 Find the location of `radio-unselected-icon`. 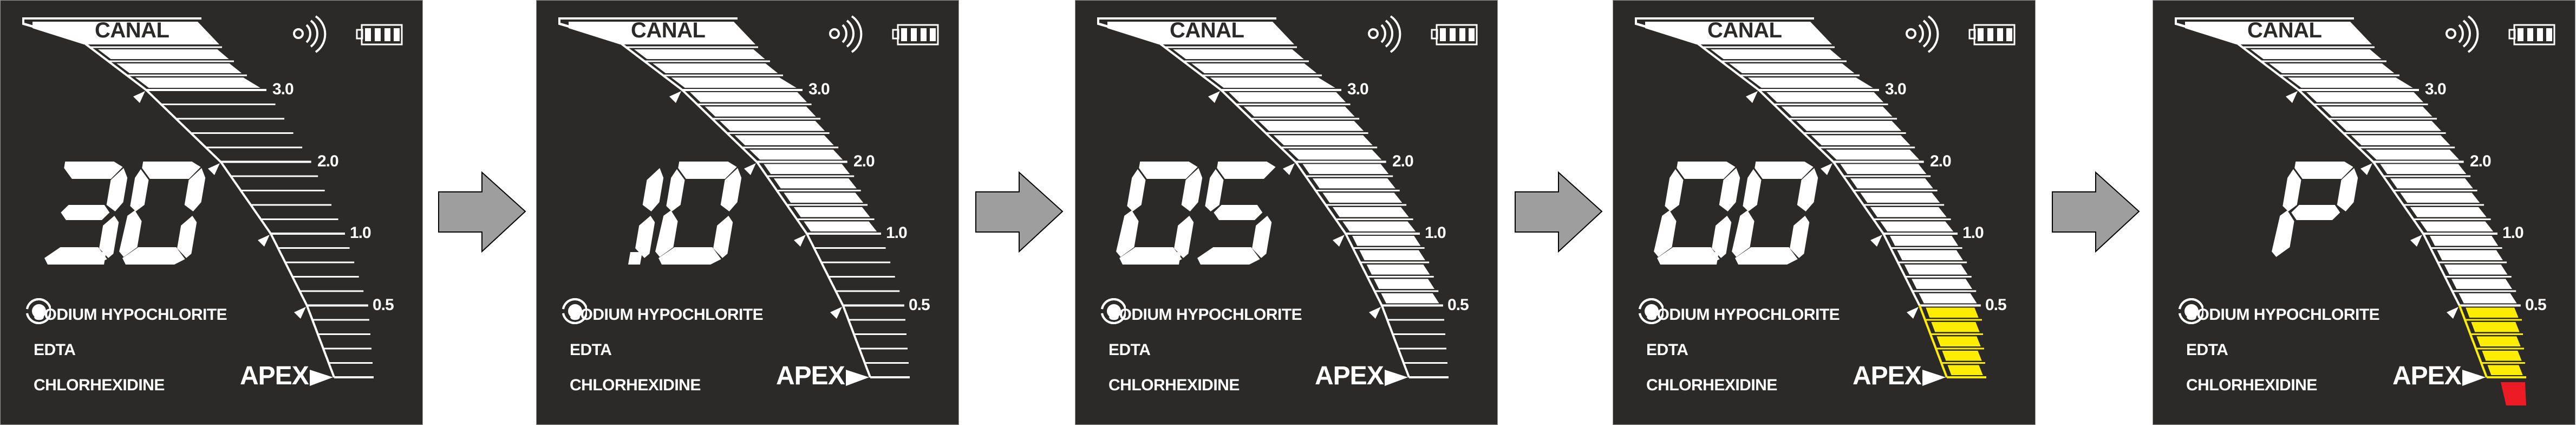

radio-unselected-icon is located at coordinates (1651, 311).